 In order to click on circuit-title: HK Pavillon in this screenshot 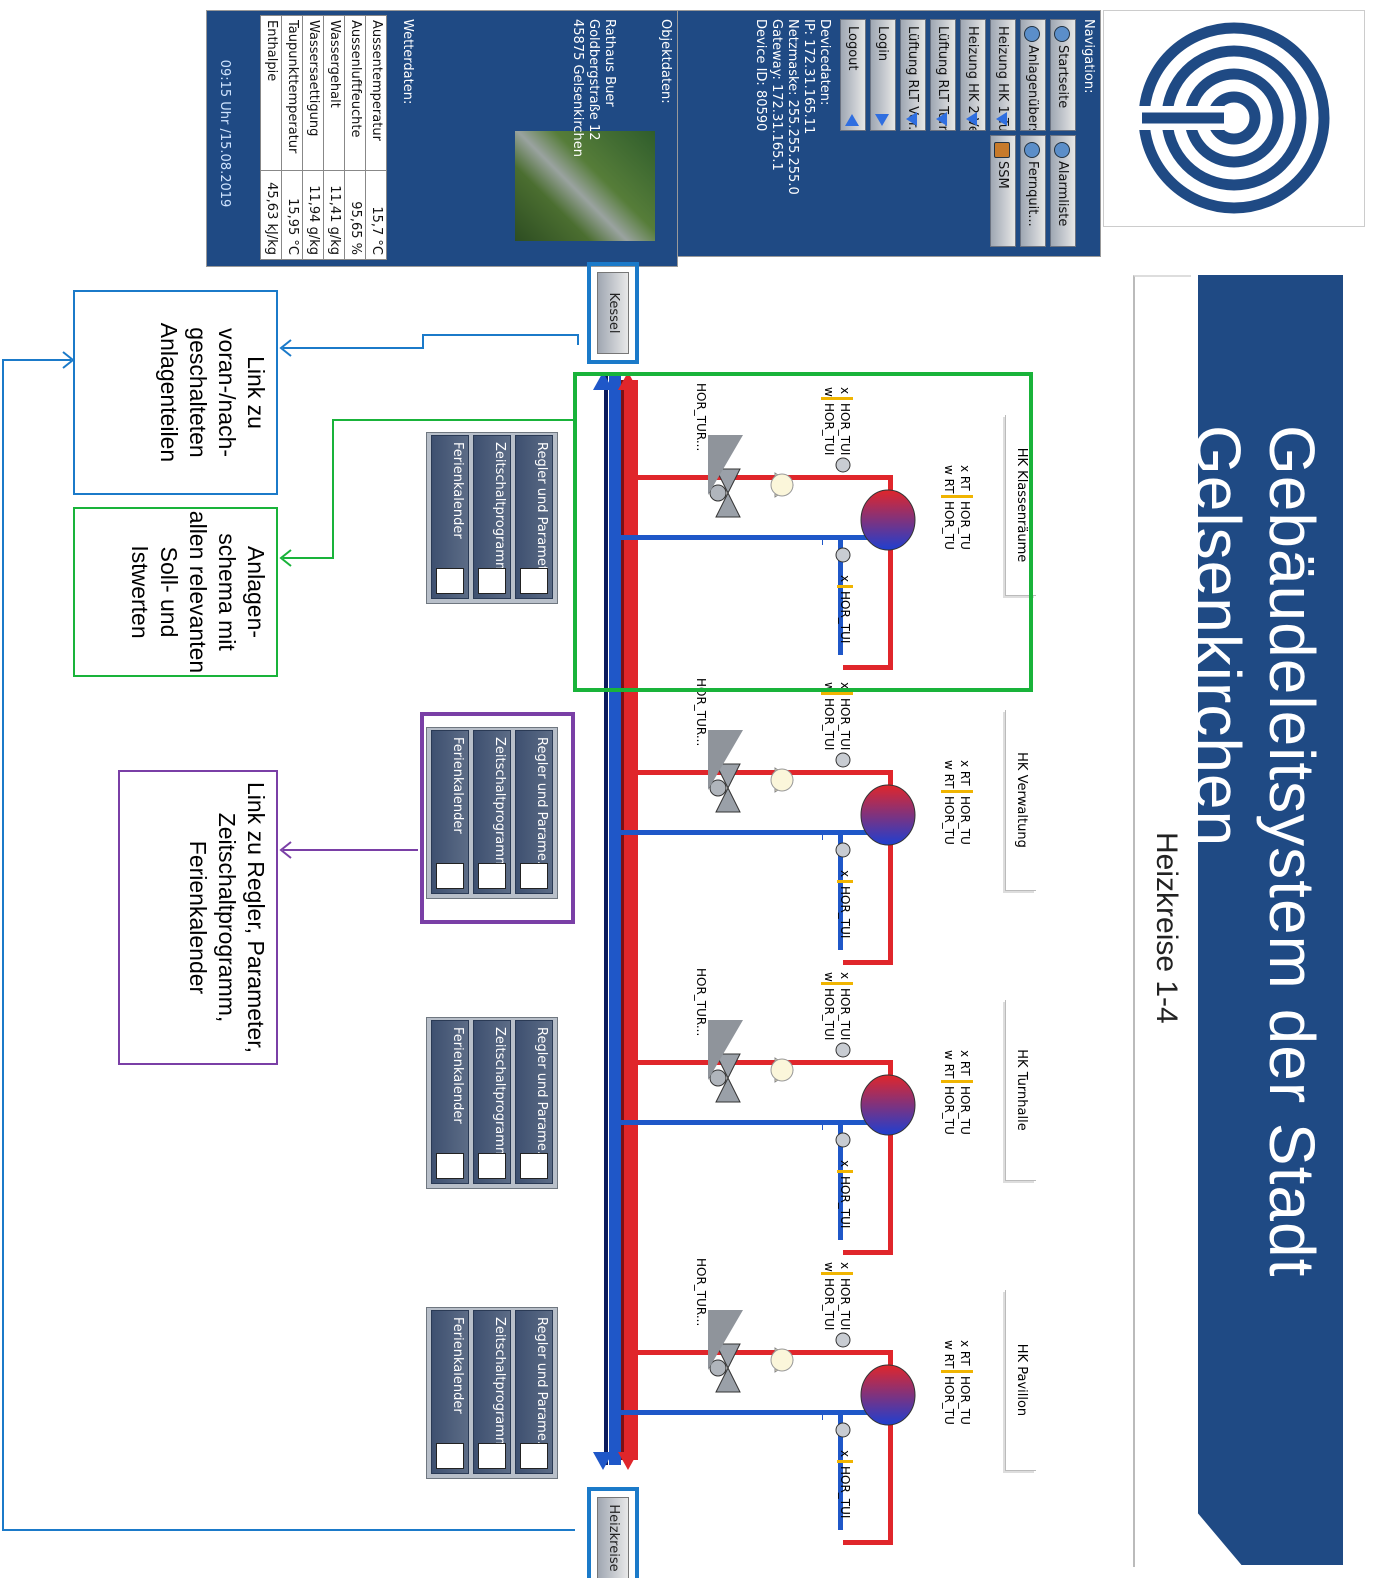, I will do `click(1020, 1380)`.